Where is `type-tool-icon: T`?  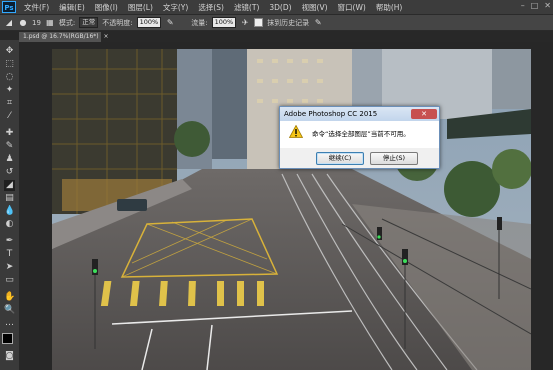 type-tool-icon: T is located at coordinates (9, 254).